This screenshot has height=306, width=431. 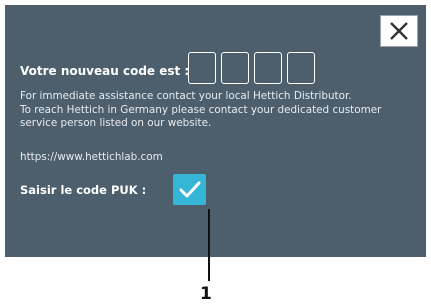 I want to click on website-url: https://www.hettichlab.com, so click(x=91, y=157).